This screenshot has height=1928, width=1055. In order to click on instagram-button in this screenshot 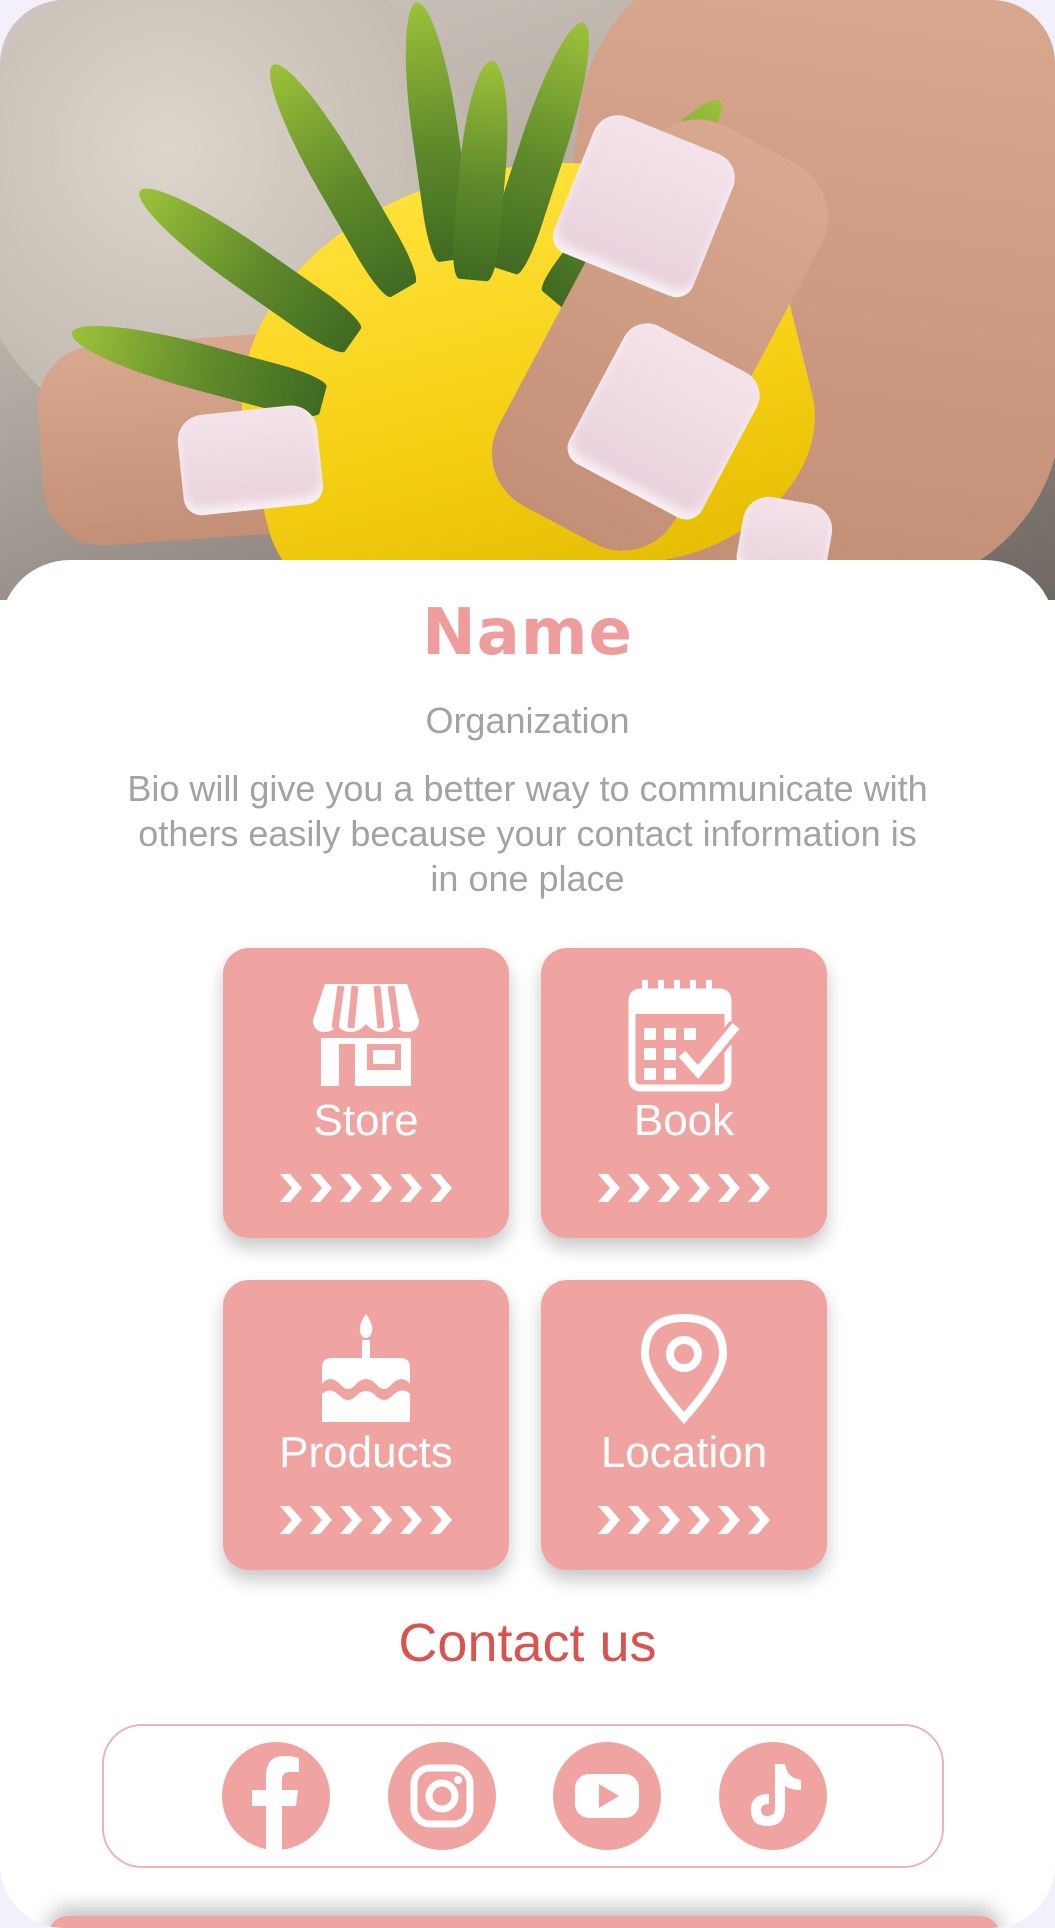, I will do `click(442, 1796)`.